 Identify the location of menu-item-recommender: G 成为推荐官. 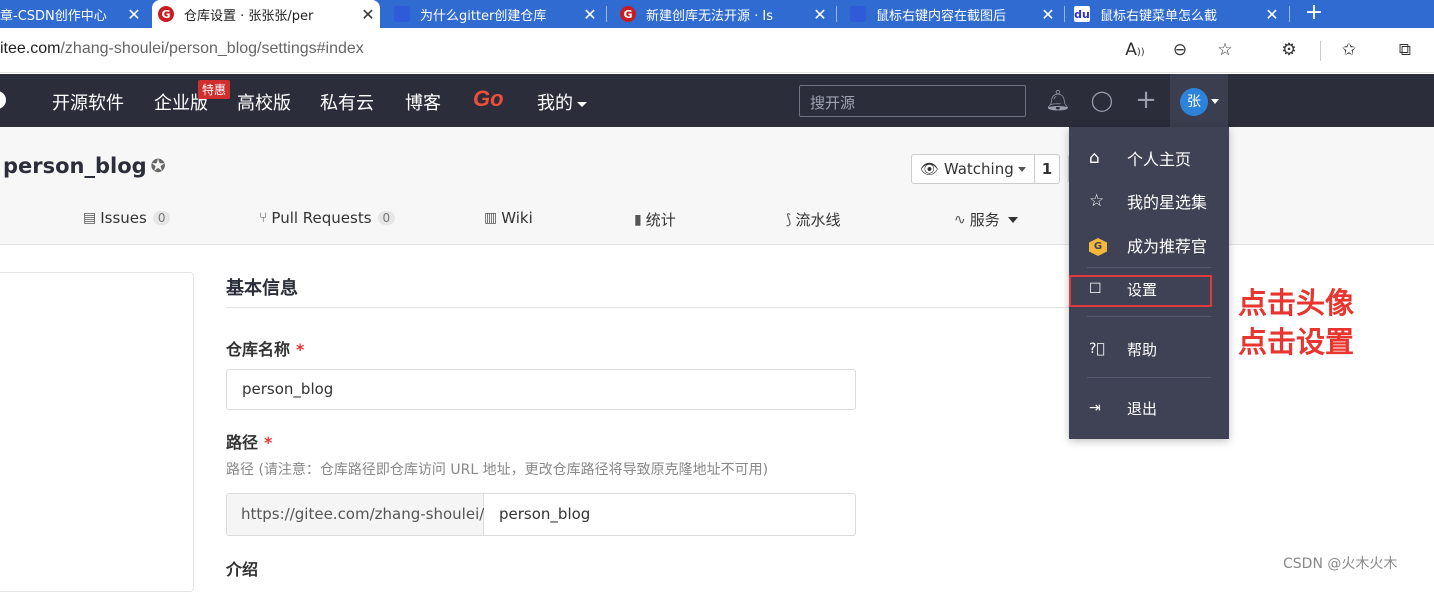
(1149, 245).